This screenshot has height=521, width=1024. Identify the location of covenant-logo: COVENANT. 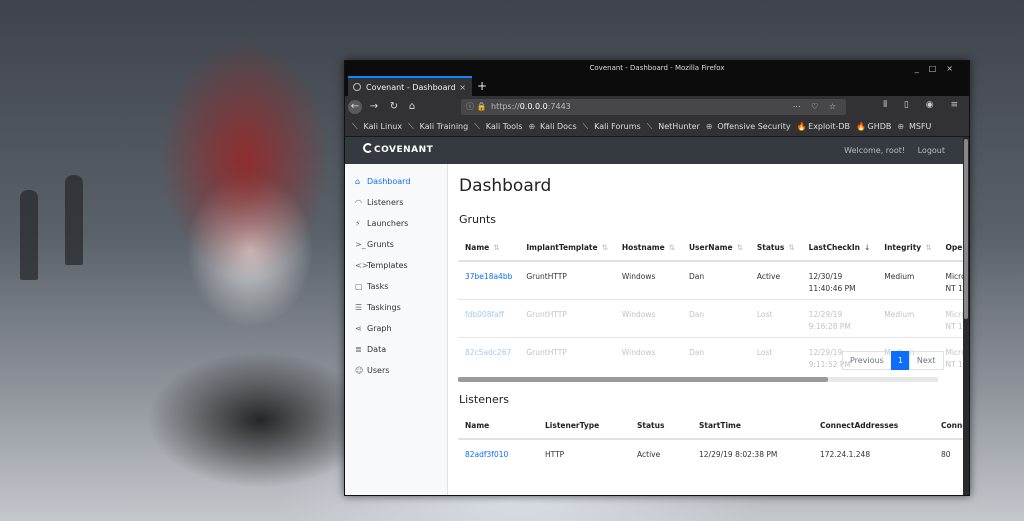
(398, 150).